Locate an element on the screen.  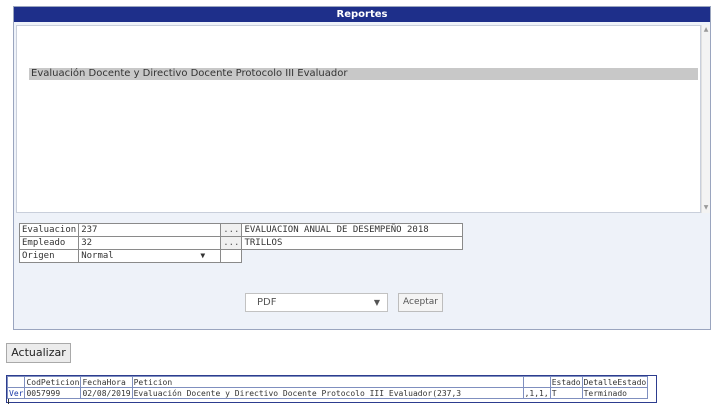
format-selected-value: PDF is located at coordinates (267, 302).